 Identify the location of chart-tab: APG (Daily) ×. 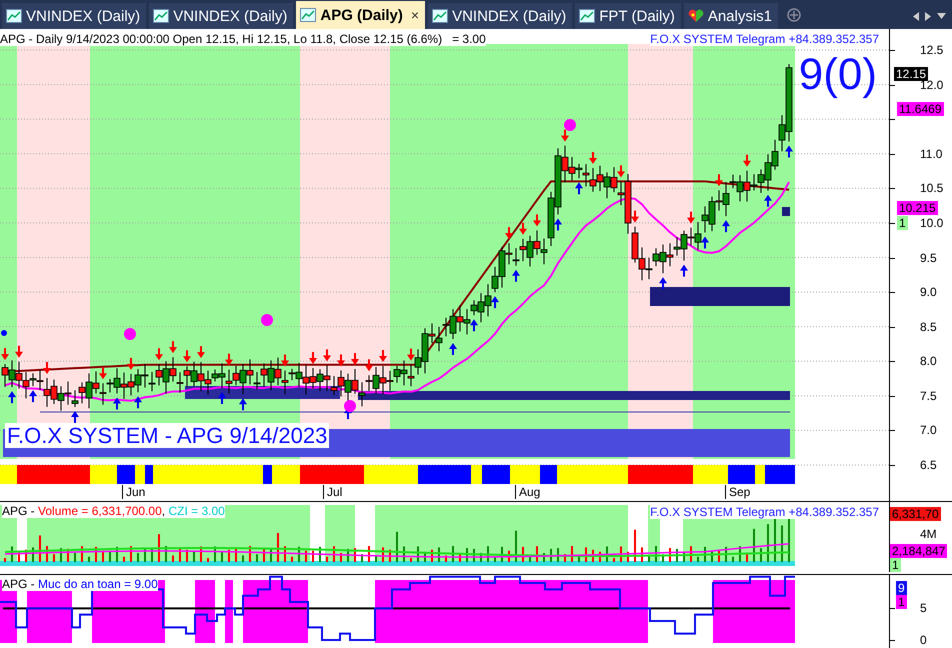
(361, 15).